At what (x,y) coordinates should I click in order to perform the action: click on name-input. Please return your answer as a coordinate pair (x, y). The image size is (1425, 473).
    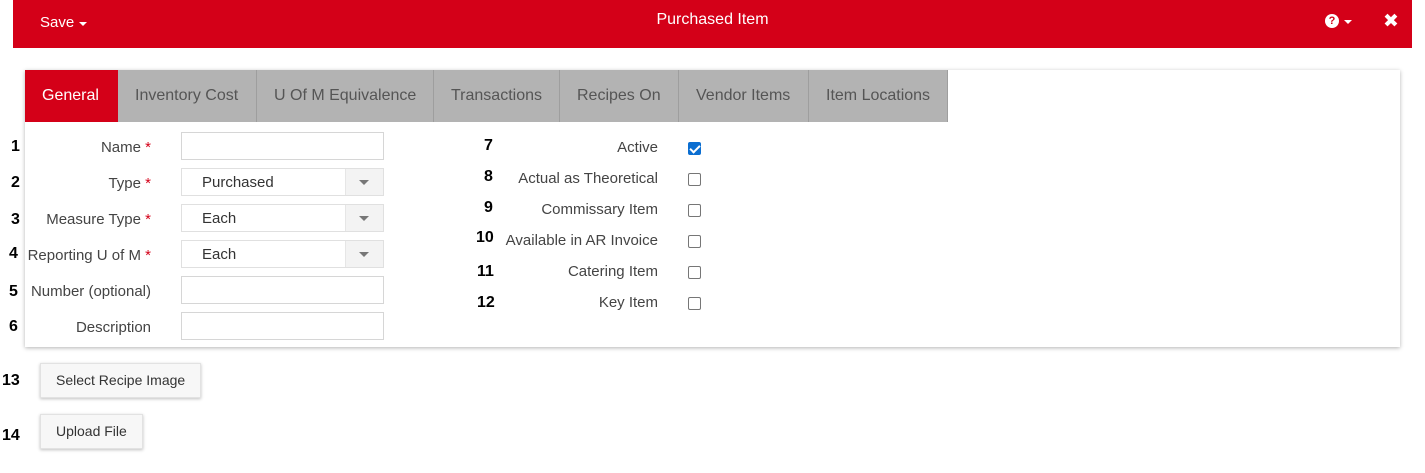
    Looking at the image, I should click on (282, 146).